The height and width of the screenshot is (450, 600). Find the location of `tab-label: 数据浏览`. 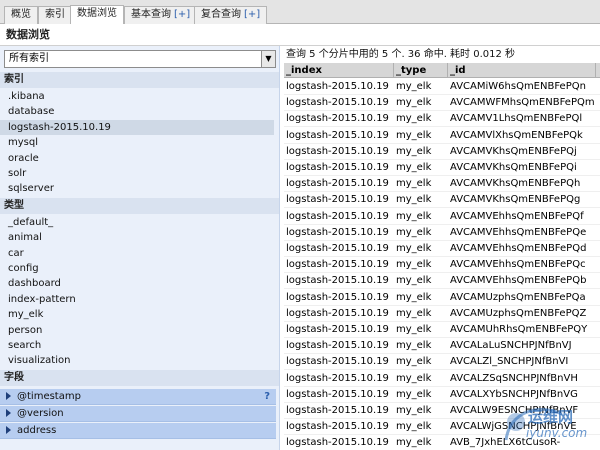

tab-label: 数据浏览 is located at coordinates (97, 13).